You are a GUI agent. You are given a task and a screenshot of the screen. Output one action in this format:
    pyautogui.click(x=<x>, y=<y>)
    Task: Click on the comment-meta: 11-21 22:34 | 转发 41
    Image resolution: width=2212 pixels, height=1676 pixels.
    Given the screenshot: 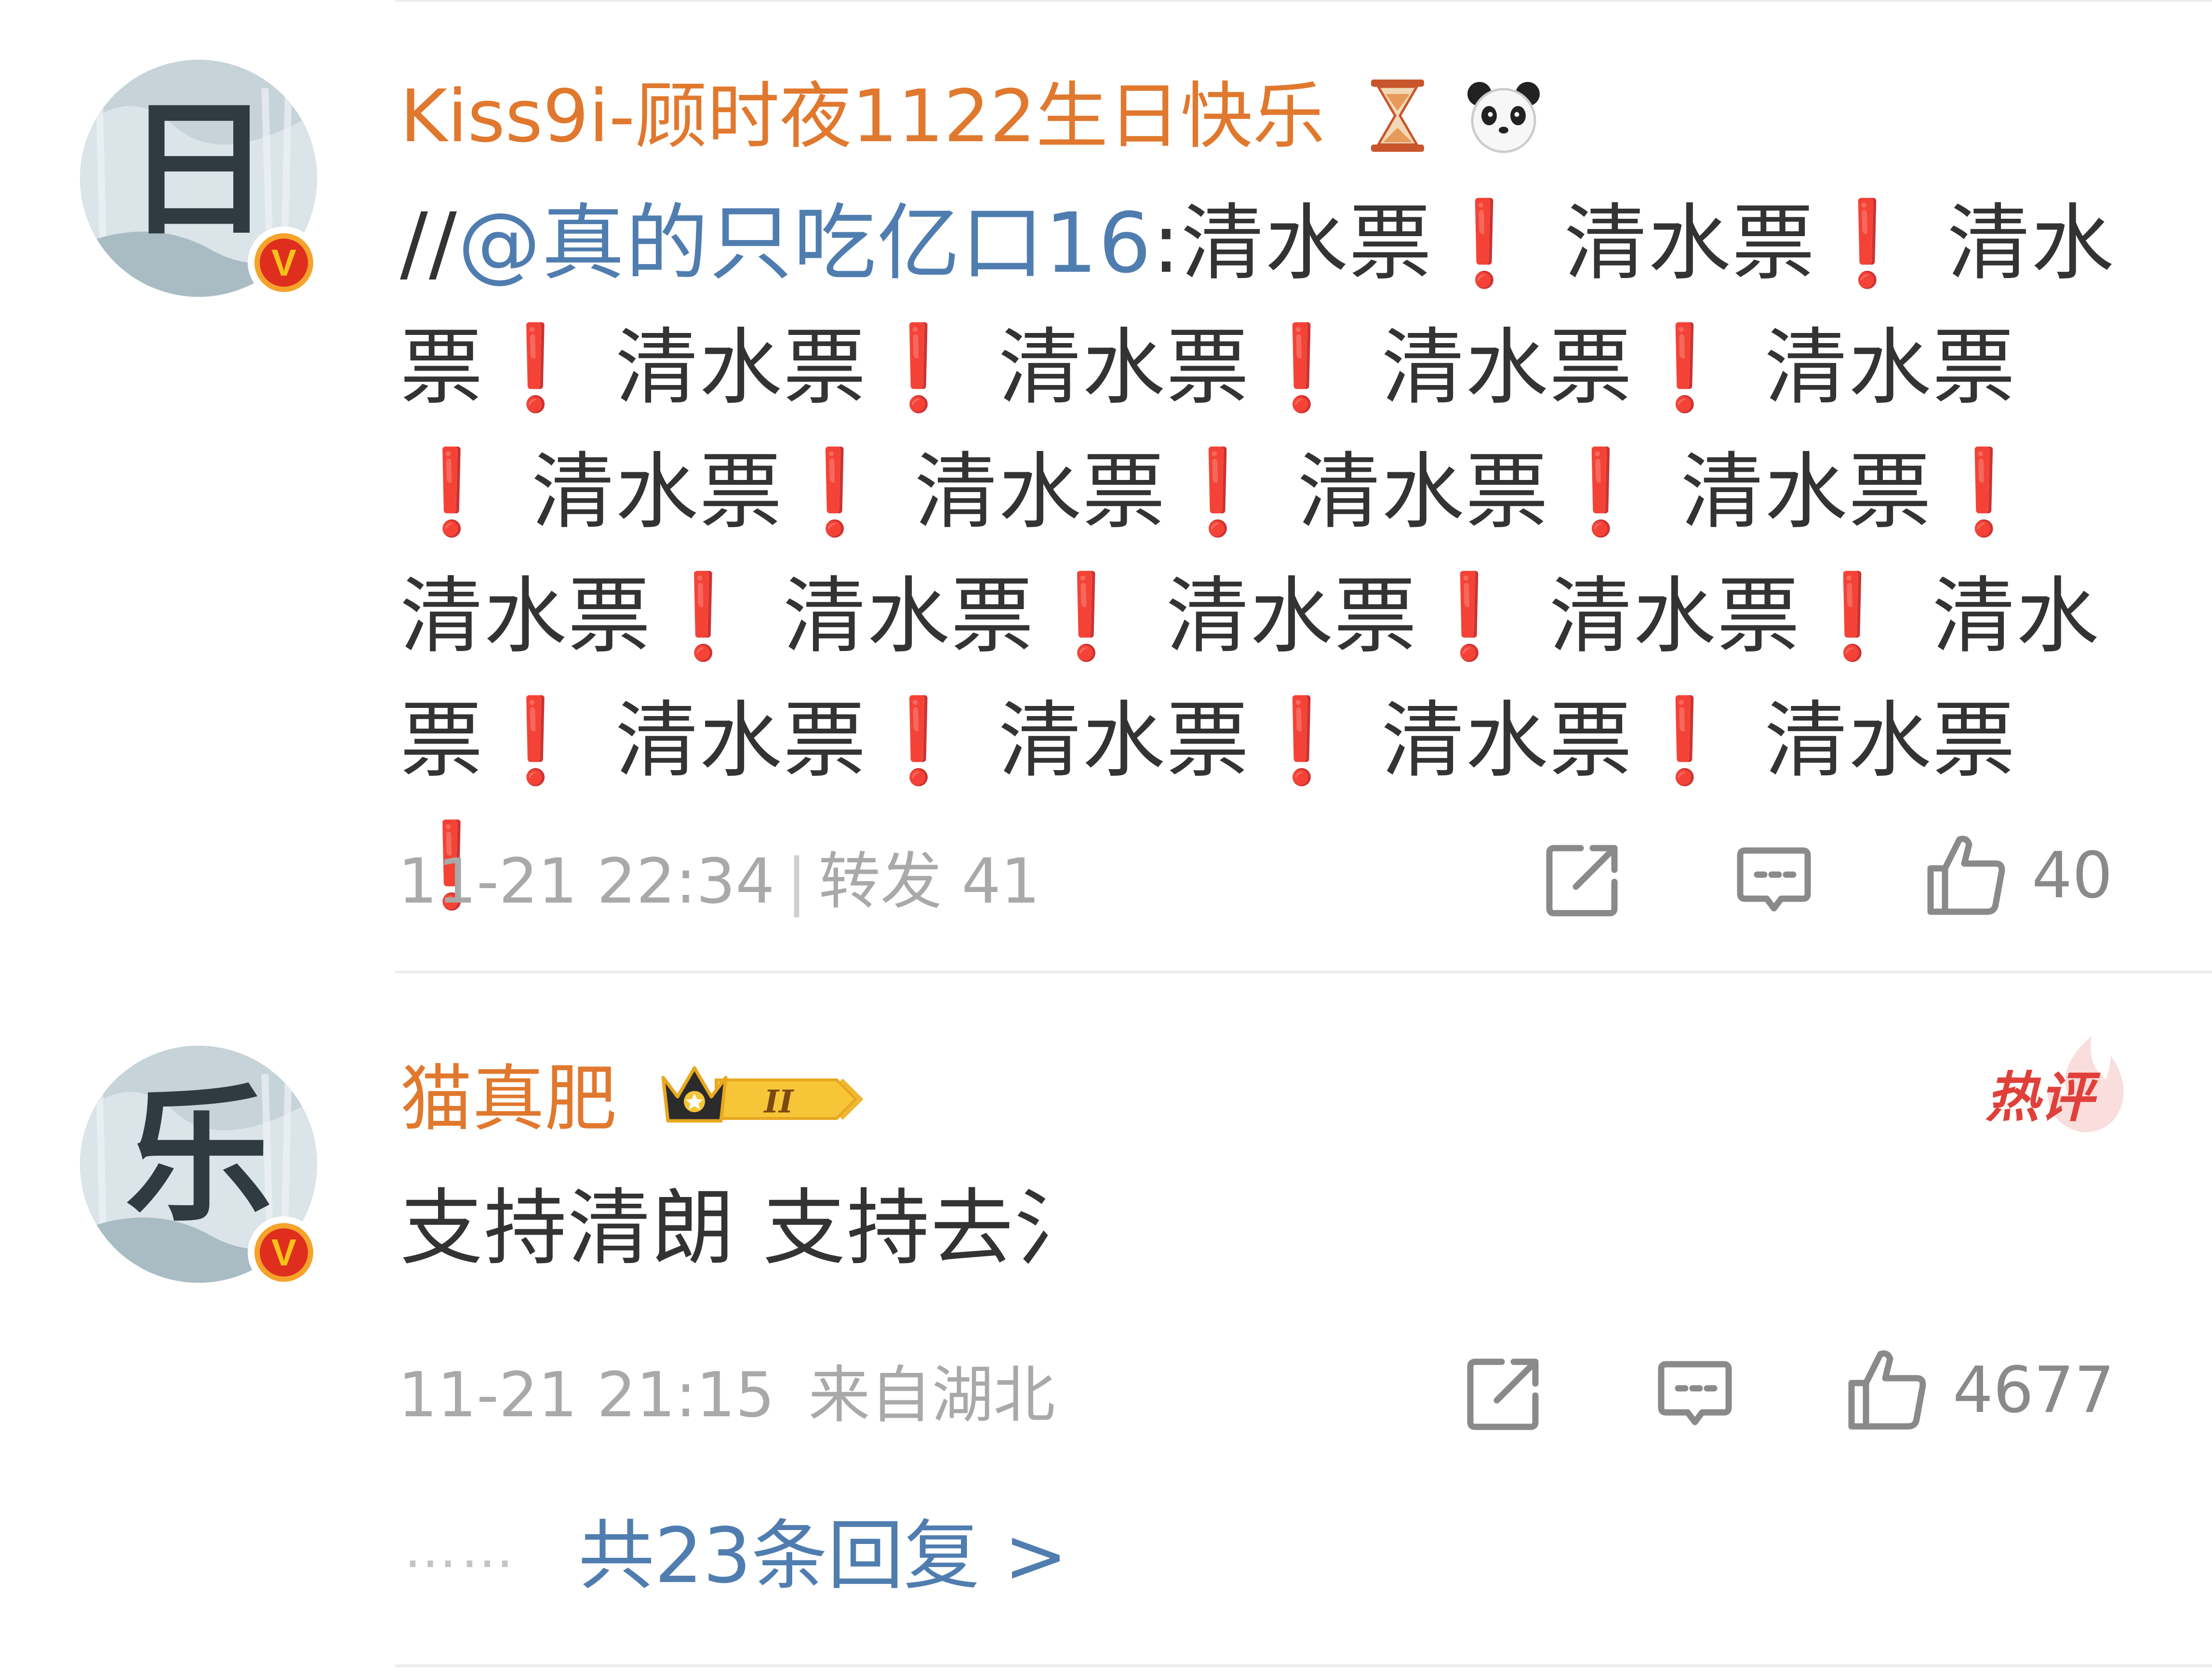 What is the action you would take?
    pyautogui.click(x=719, y=882)
    